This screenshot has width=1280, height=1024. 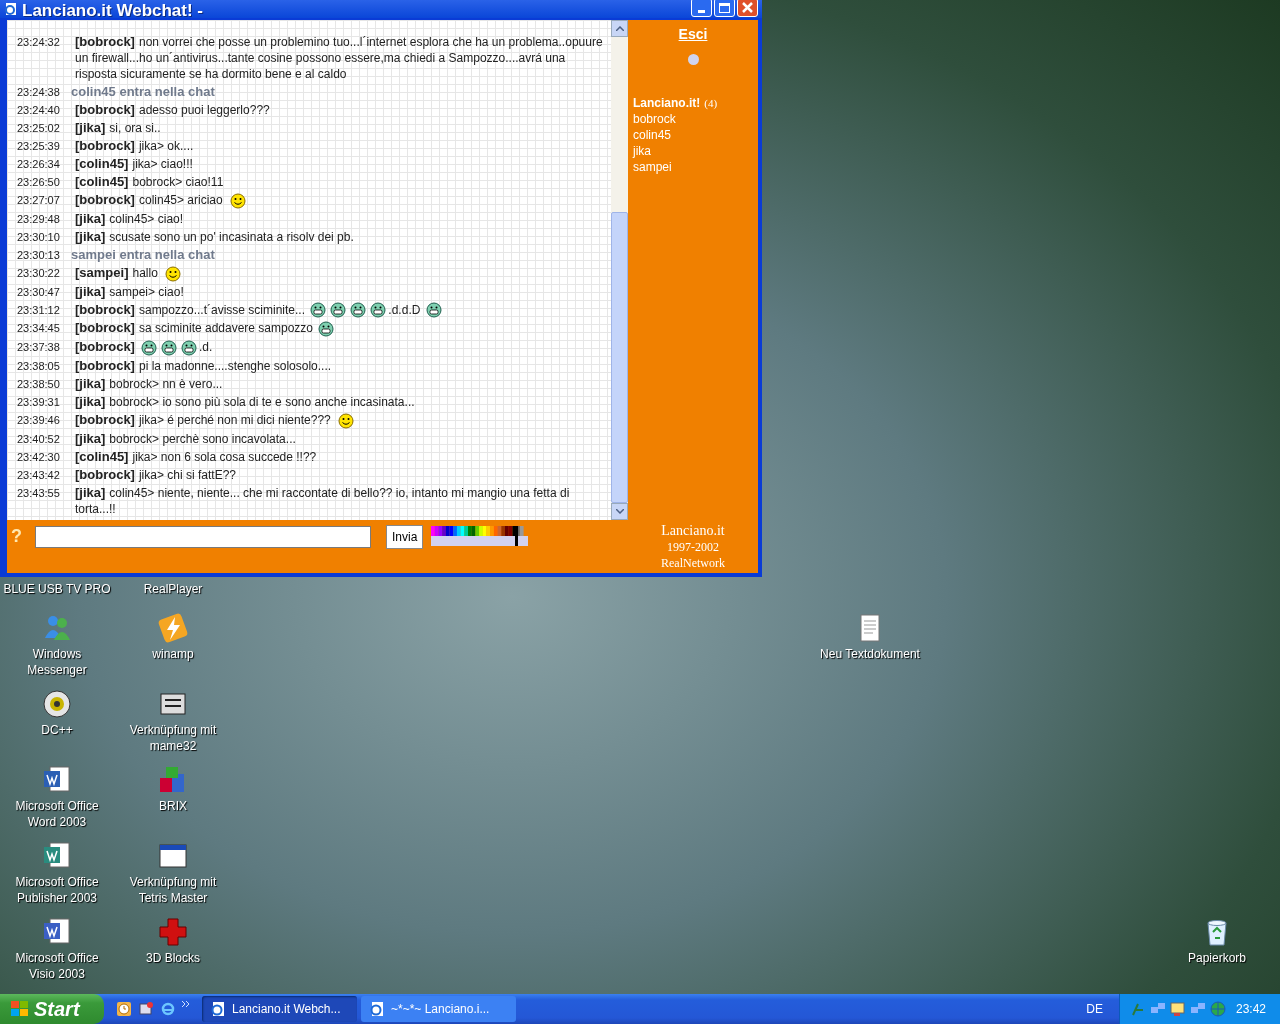 I want to click on message-text: [jika] colin45> niente, niente... che mi raccontate di bello?? io, intanto mi mangio una fetta di torta...!!, so click(x=322, y=500).